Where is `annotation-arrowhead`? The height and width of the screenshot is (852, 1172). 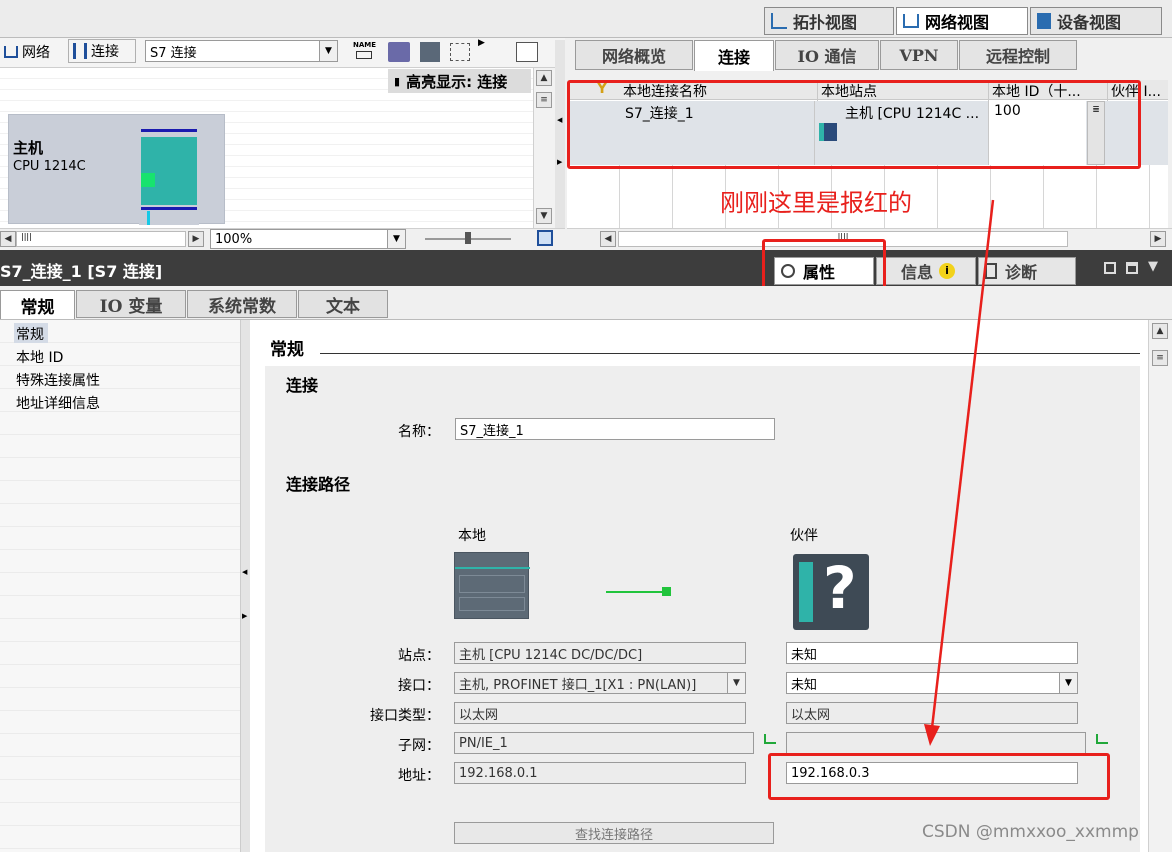
annotation-arrowhead is located at coordinates (932, 735).